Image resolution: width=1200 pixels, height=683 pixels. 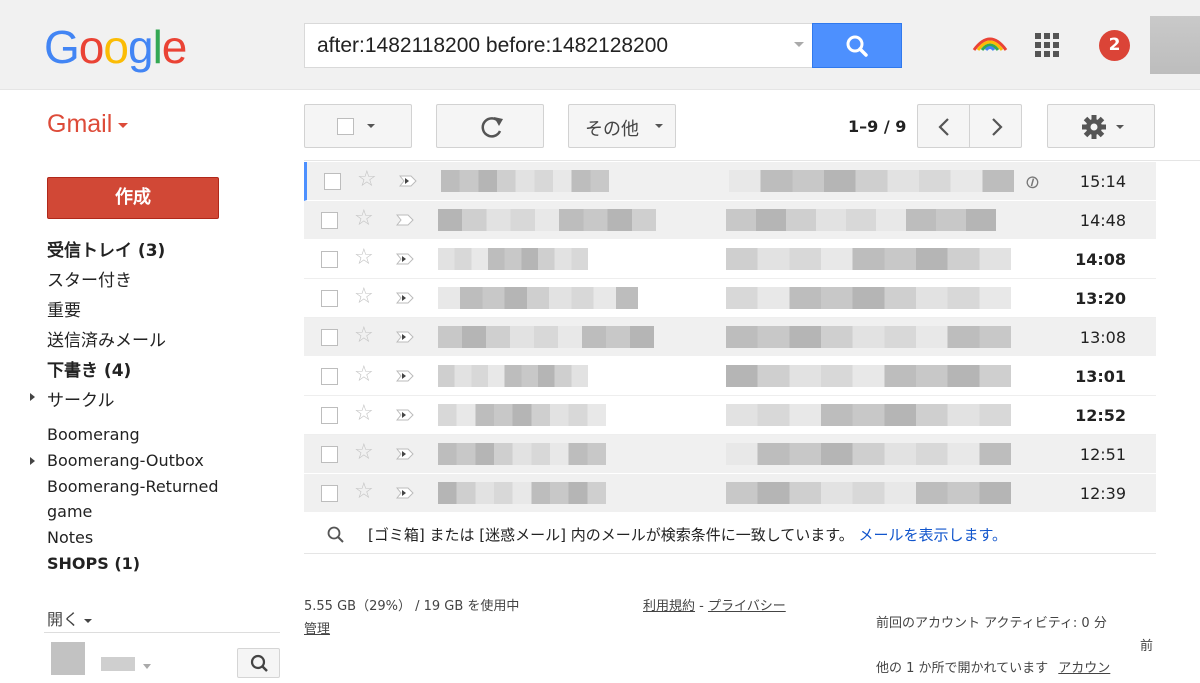 I want to click on google-logo-letter: G, so click(x=62, y=47).